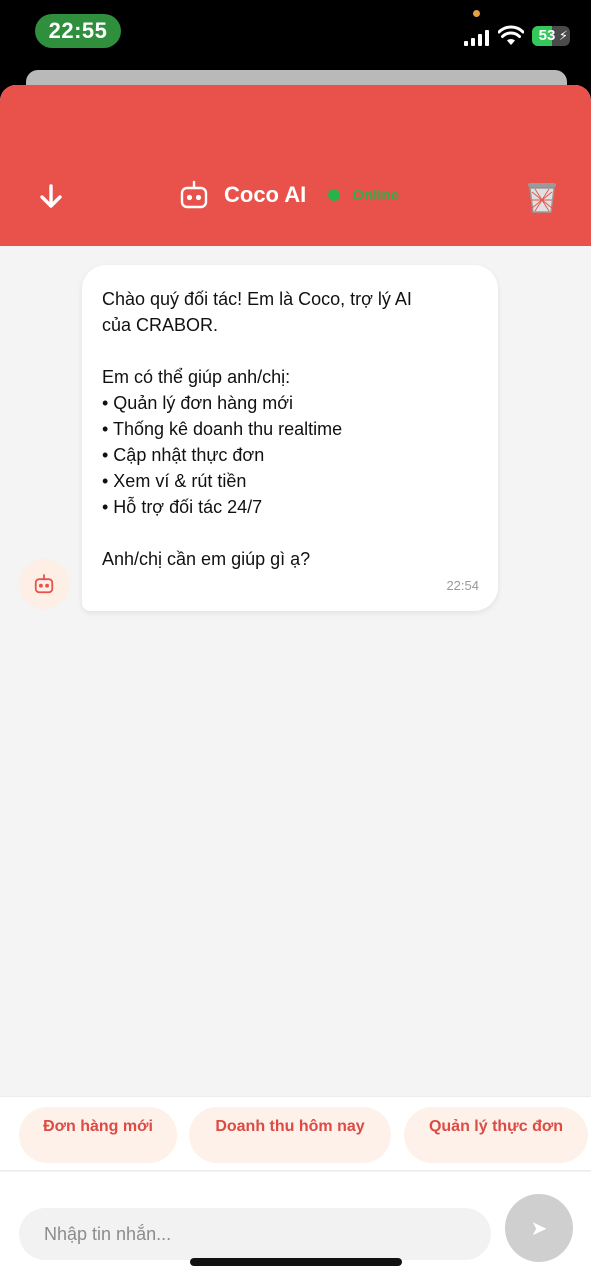 The height and width of the screenshot is (1280, 591). Describe the element at coordinates (334, 195) in the screenshot. I see `online-indicator` at that location.